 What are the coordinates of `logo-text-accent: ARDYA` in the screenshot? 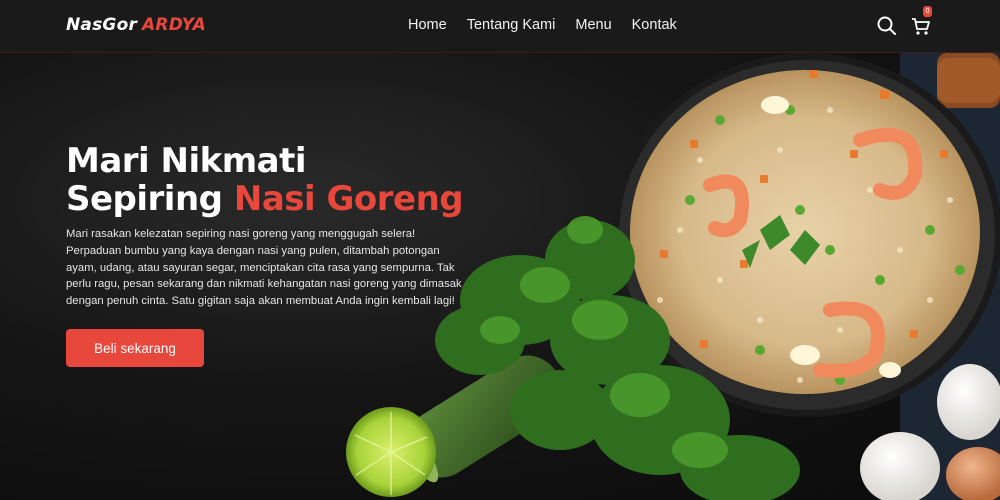 It's located at (174, 25).